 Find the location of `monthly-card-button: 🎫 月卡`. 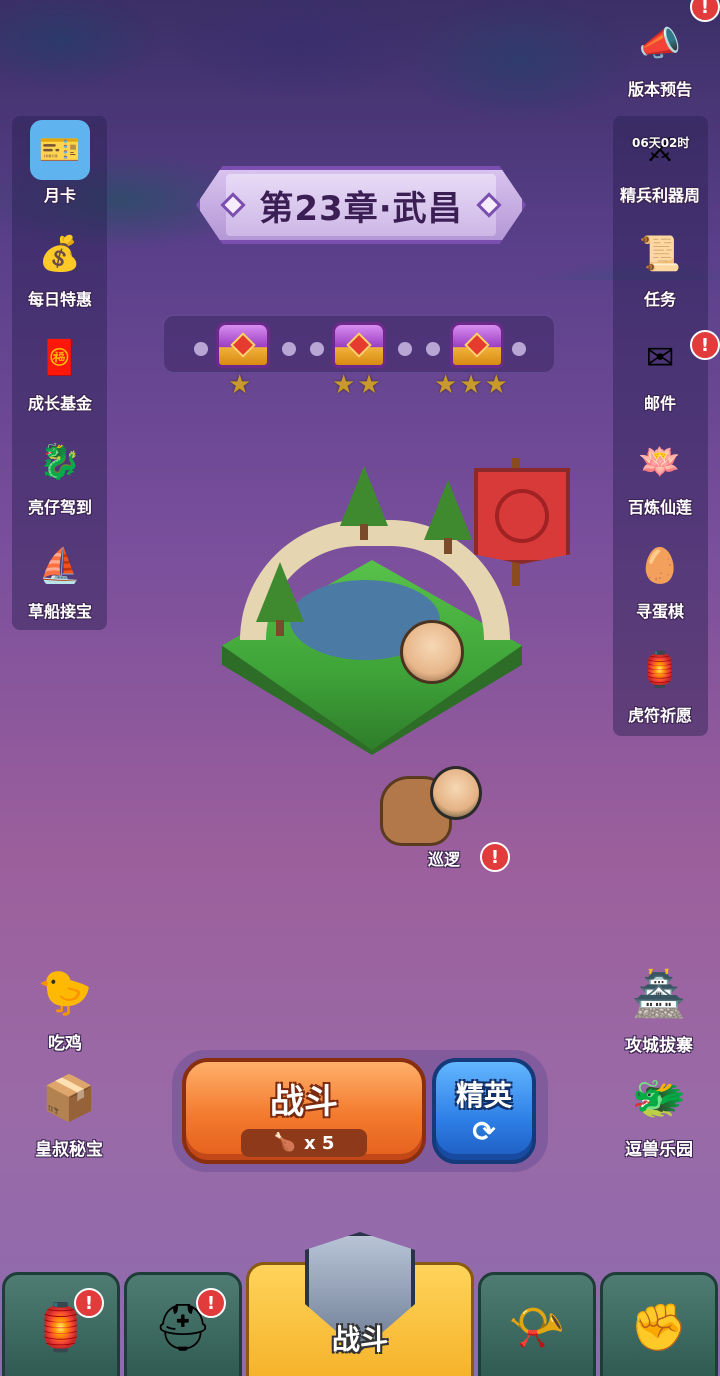

monthly-card-button: 🎫 月卡 is located at coordinates (60, 158).